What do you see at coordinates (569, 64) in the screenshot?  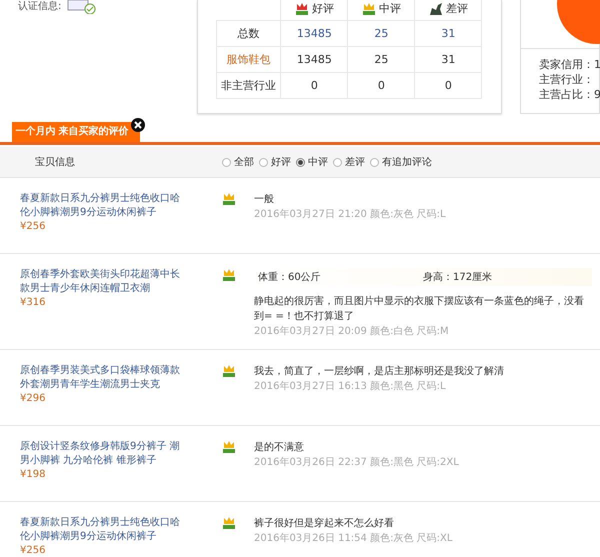 I see `seller-info: 卖家信用：1` at bounding box center [569, 64].